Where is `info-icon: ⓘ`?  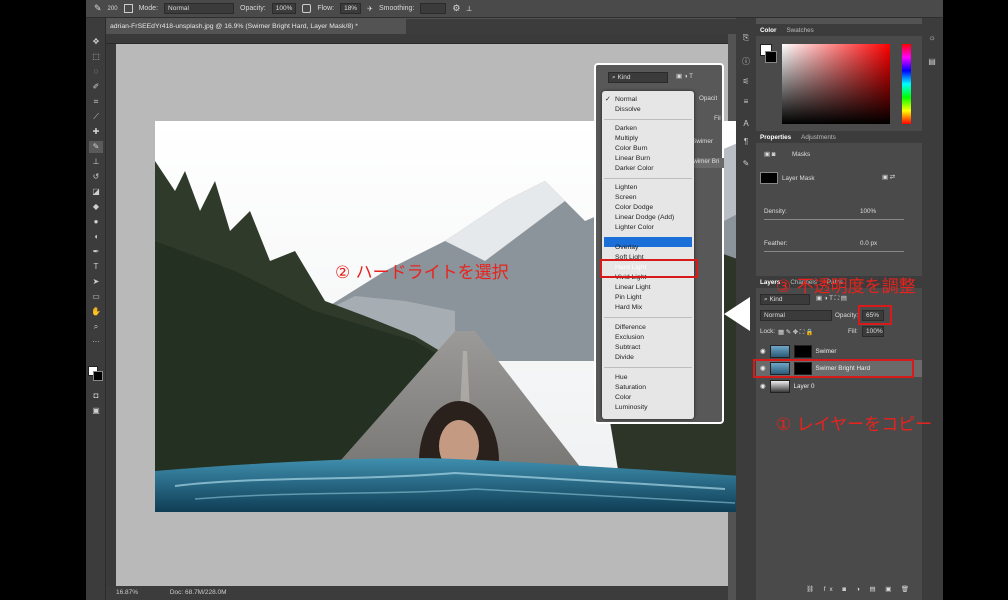
info-icon: ⓘ is located at coordinates (746, 62).